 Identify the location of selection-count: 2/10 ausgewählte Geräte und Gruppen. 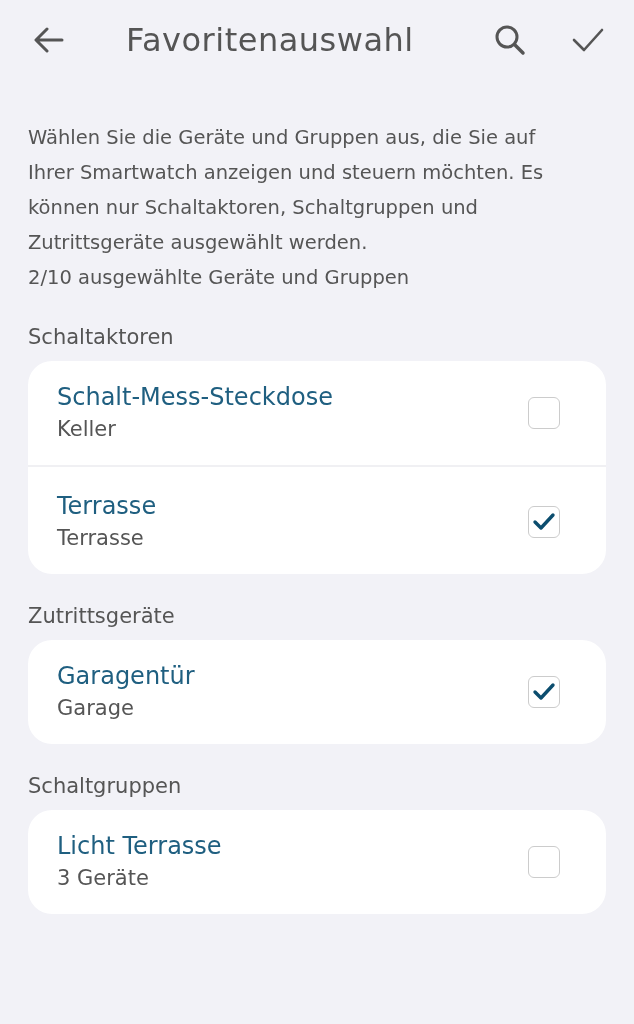
(219, 278).